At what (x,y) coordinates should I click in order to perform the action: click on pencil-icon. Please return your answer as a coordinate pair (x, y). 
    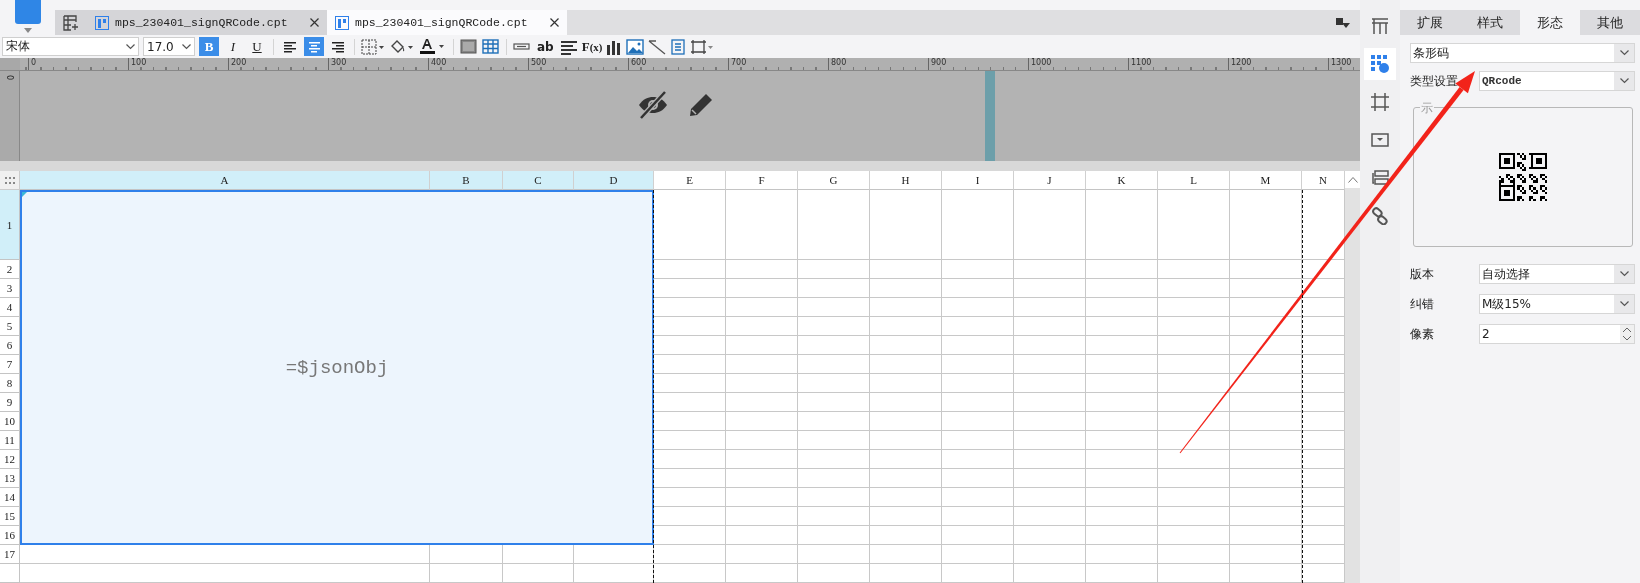
    Looking at the image, I should click on (701, 105).